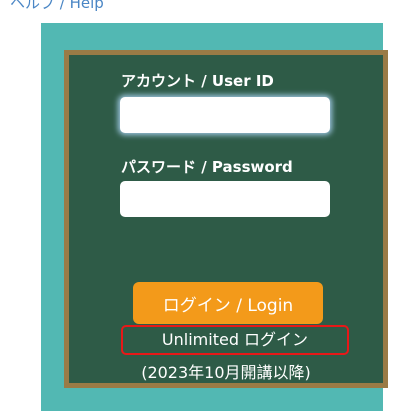 This screenshot has height=411, width=399. What do you see at coordinates (225, 115) in the screenshot?
I see `userid-input` at bounding box center [225, 115].